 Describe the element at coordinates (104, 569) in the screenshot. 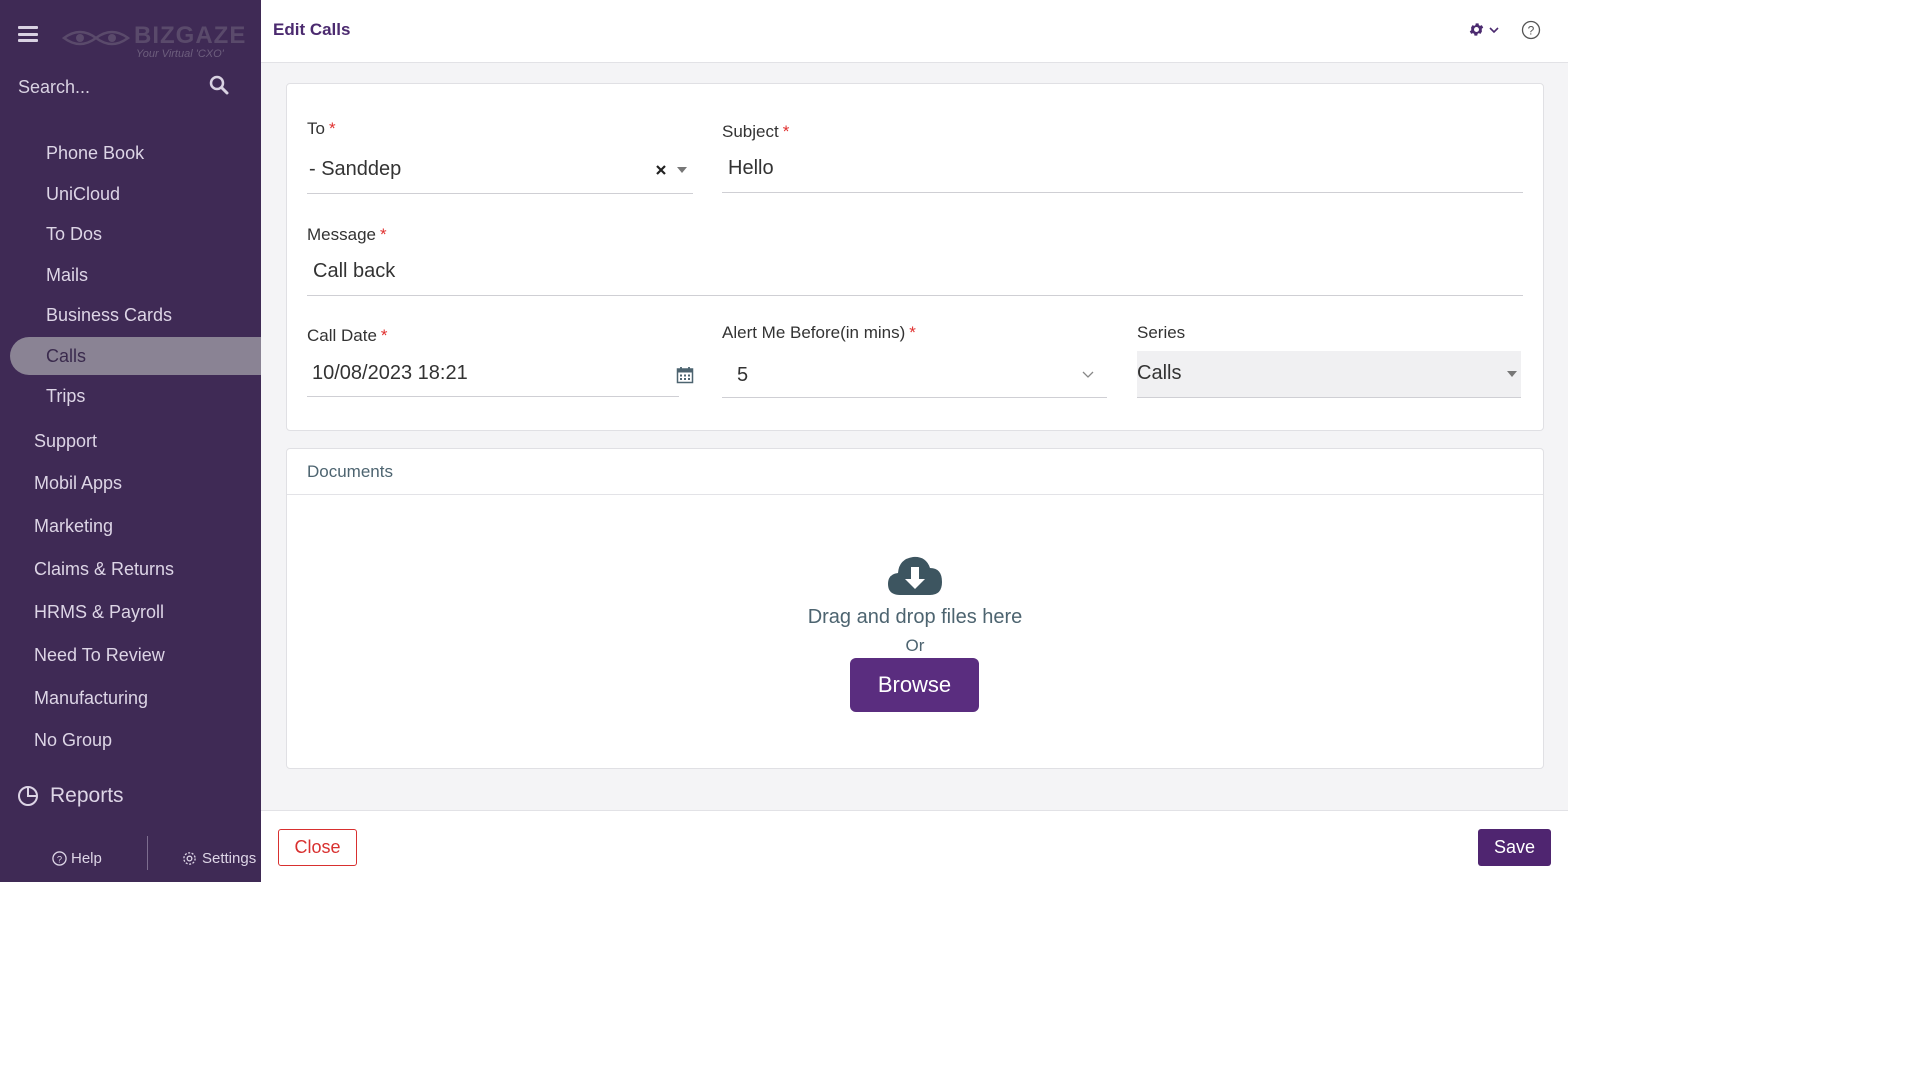

I see `sidebar-group-claims-returns: Claims & Returns` at that location.